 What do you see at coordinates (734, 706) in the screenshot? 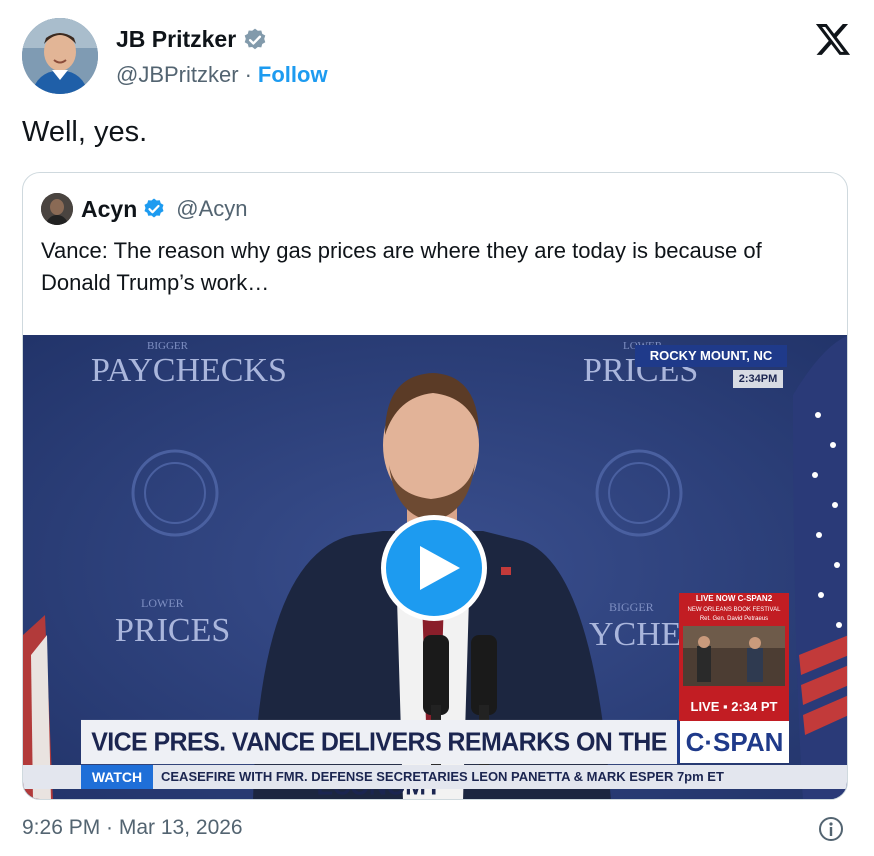
I see `live-time: LIVE ▪ 2:34 PT` at bounding box center [734, 706].